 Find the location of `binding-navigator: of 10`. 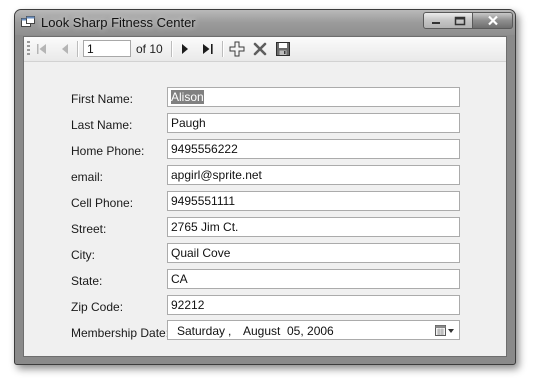

binding-navigator: of 10 is located at coordinates (265, 49).